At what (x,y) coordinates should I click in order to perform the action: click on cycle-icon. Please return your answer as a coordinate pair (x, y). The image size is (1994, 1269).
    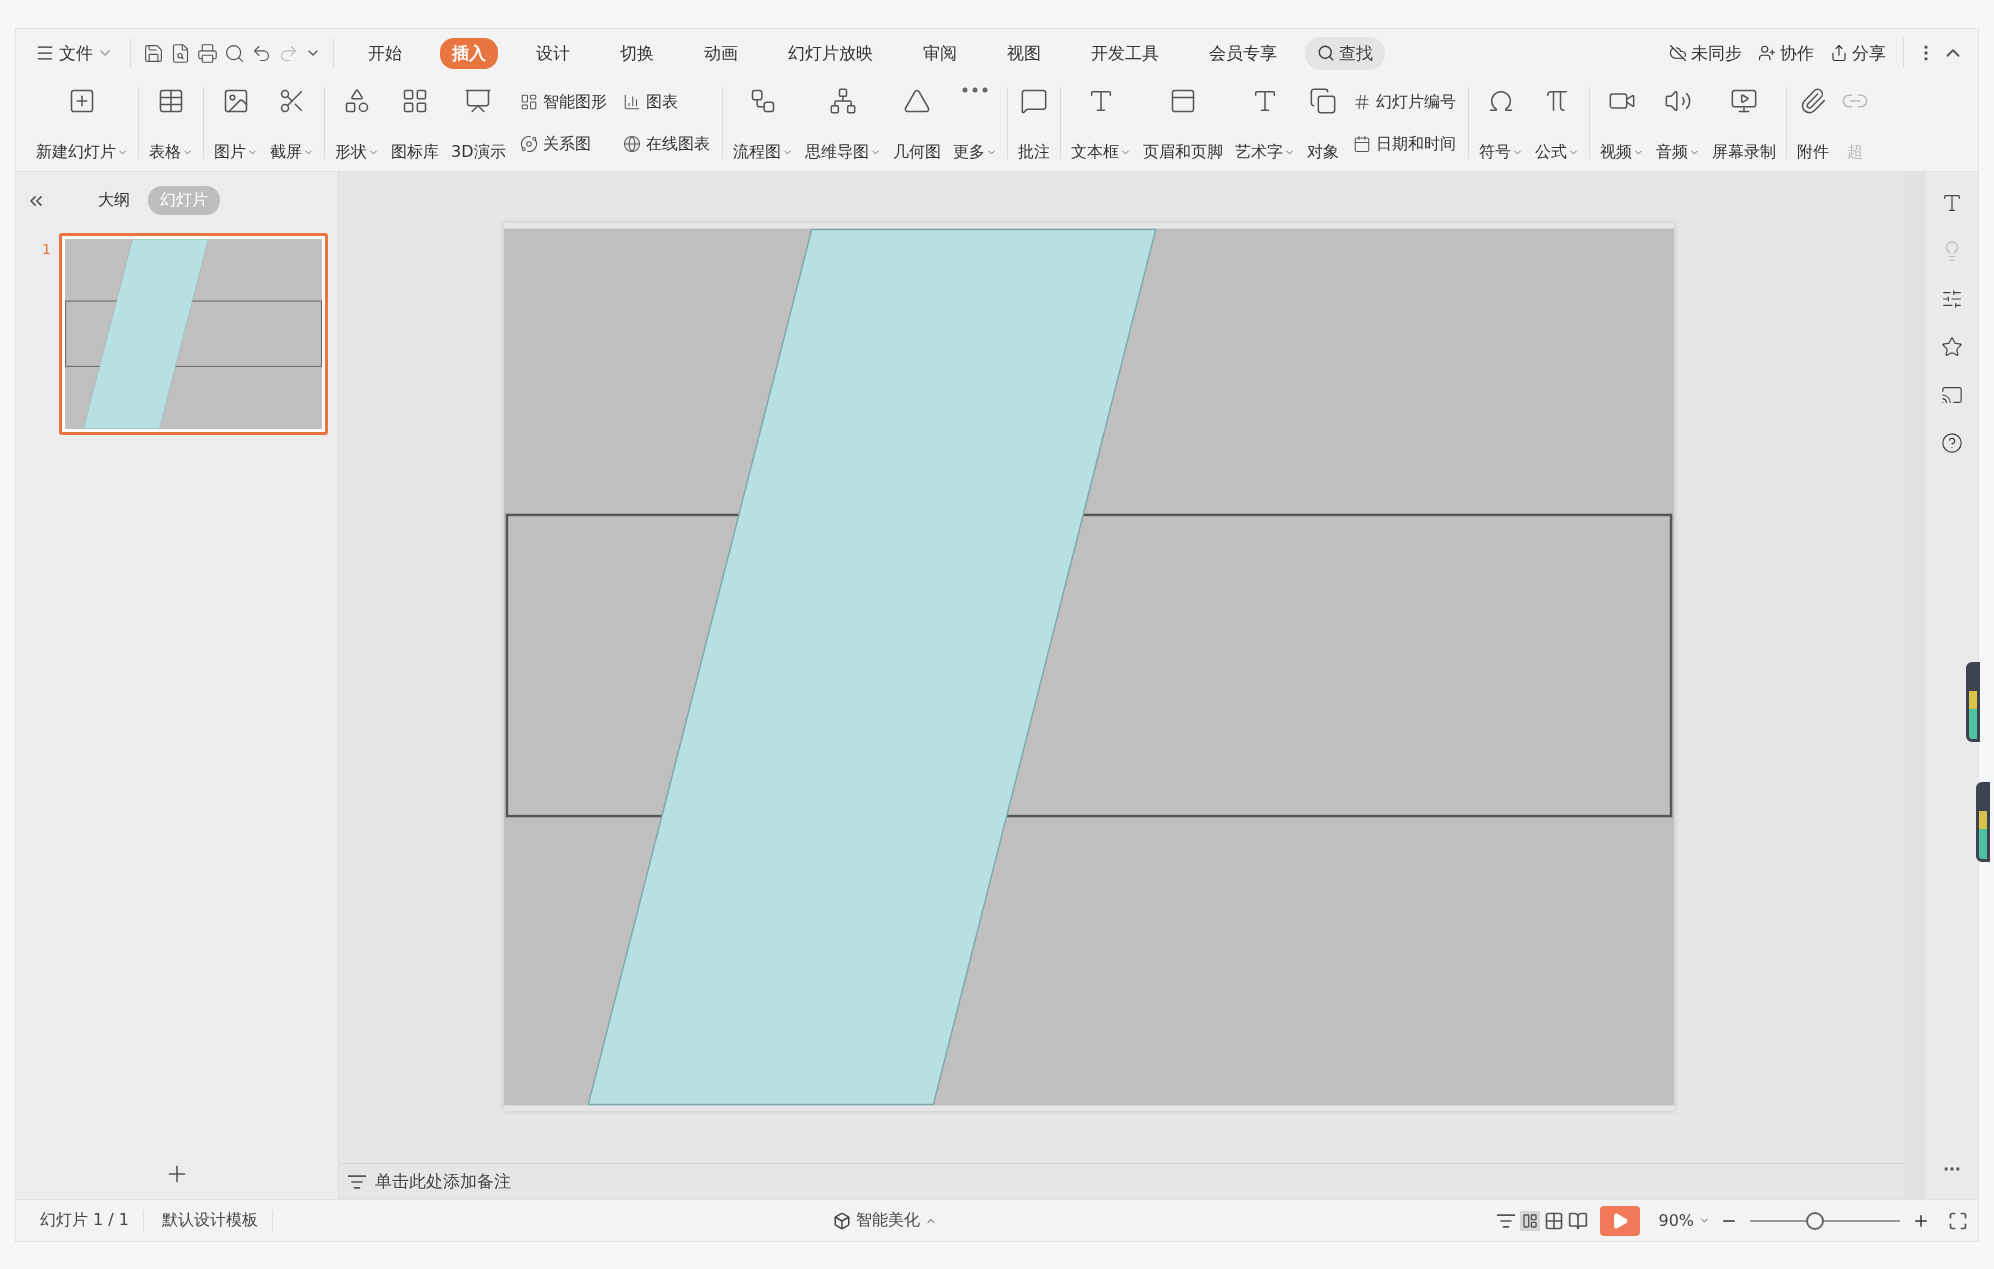
    Looking at the image, I should click on (528, 144).